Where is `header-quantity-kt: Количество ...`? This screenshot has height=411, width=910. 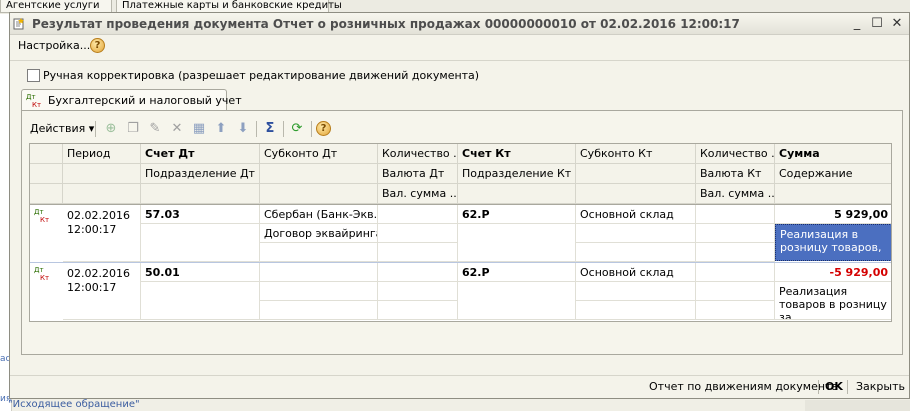
header-quantity-kt: Количество ... is located at coordinates (735, 154).